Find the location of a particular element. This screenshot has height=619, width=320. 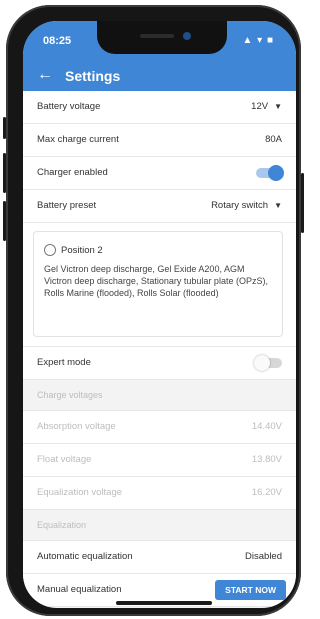

equalization-voltage-label: Equalization voltage is located at coordinates (80, 492).